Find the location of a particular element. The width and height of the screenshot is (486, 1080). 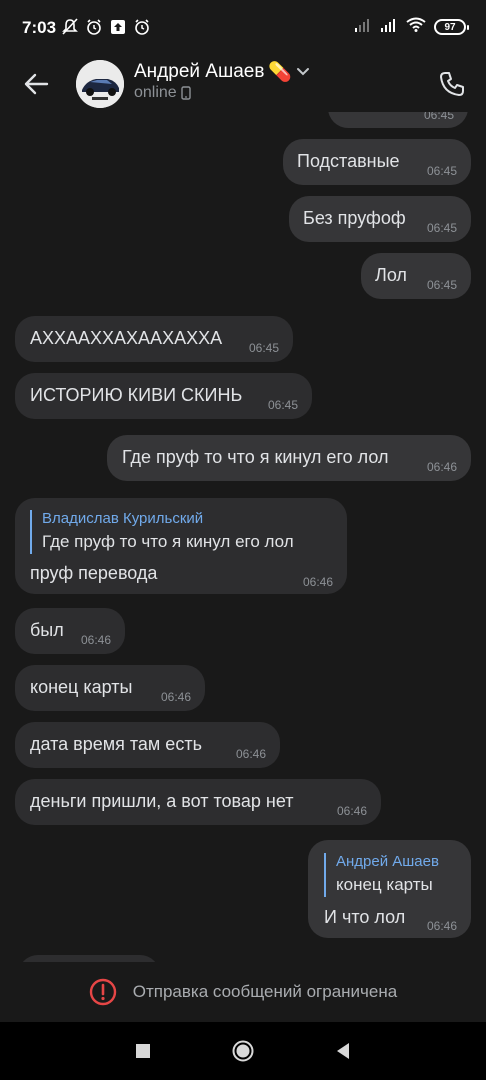

back-button is located at coordinates (36, 84).